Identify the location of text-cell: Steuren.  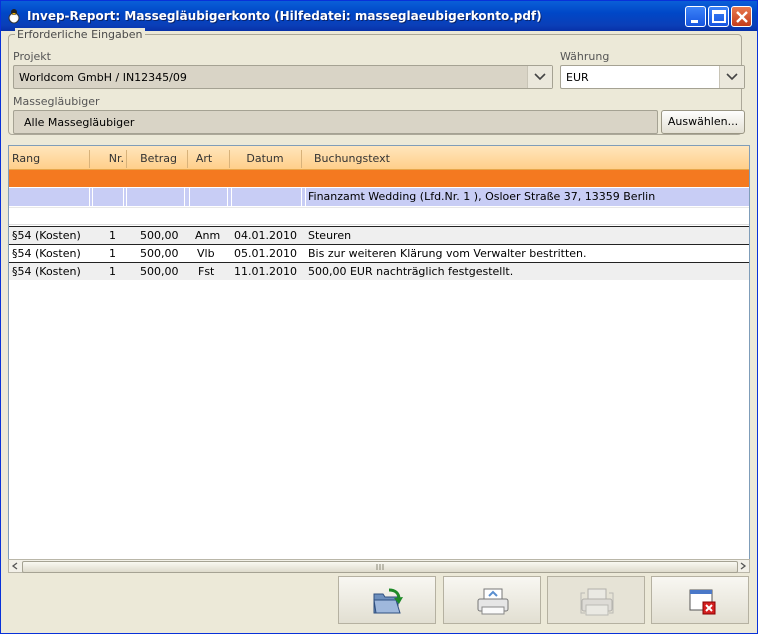
(330, 235).